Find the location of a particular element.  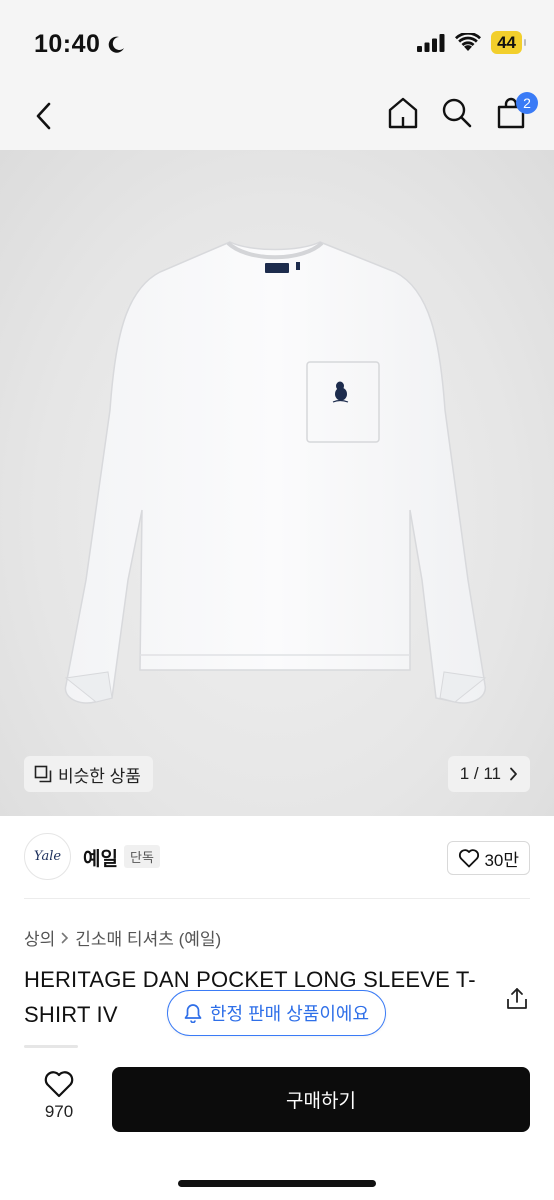

status-icons: 44 is located at coordinates (471, 42).